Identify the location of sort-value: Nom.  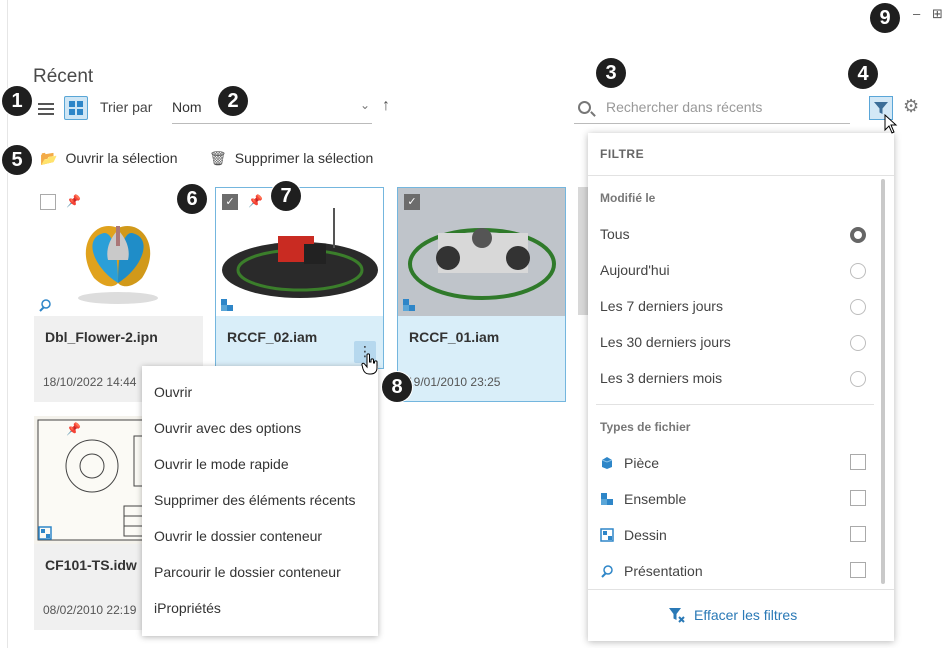
(187, 107).